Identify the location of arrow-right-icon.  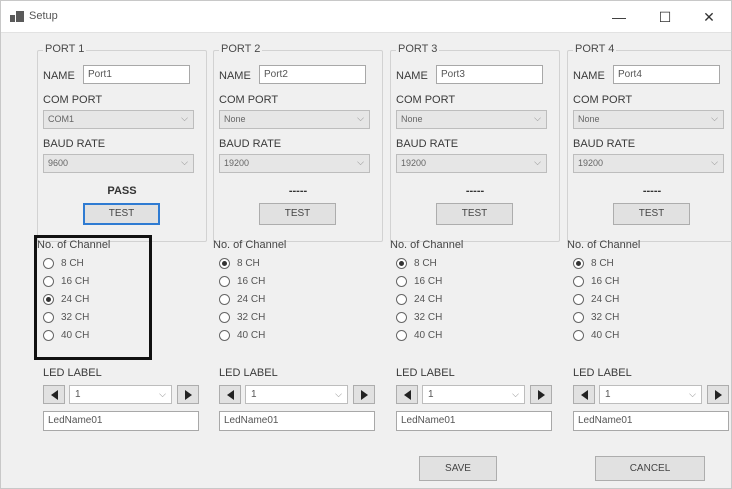
(541, 394).